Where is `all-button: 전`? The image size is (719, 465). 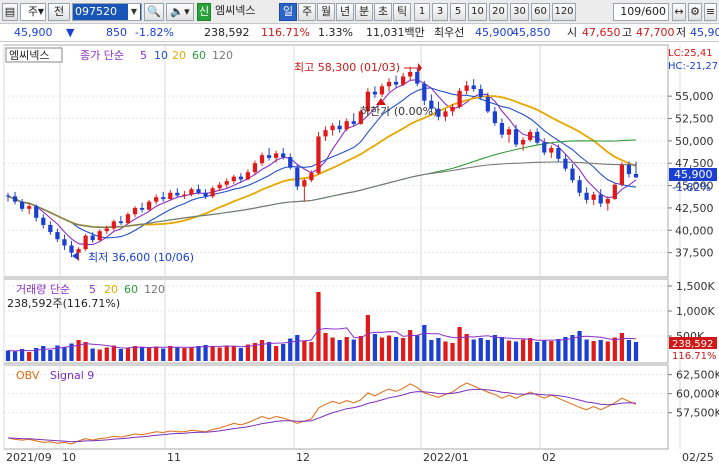
all-button: 전 is located at coordinates (59, 12).